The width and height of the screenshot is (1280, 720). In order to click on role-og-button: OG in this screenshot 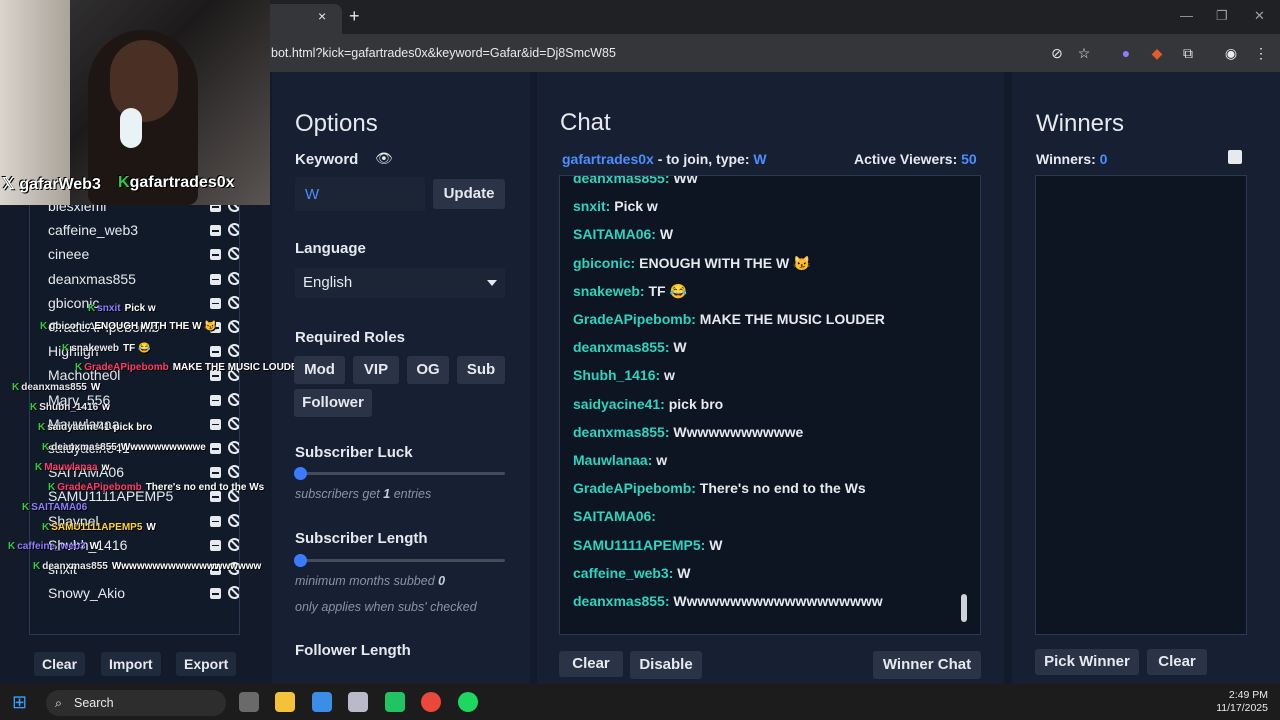, I will do `click(428, 370)`.